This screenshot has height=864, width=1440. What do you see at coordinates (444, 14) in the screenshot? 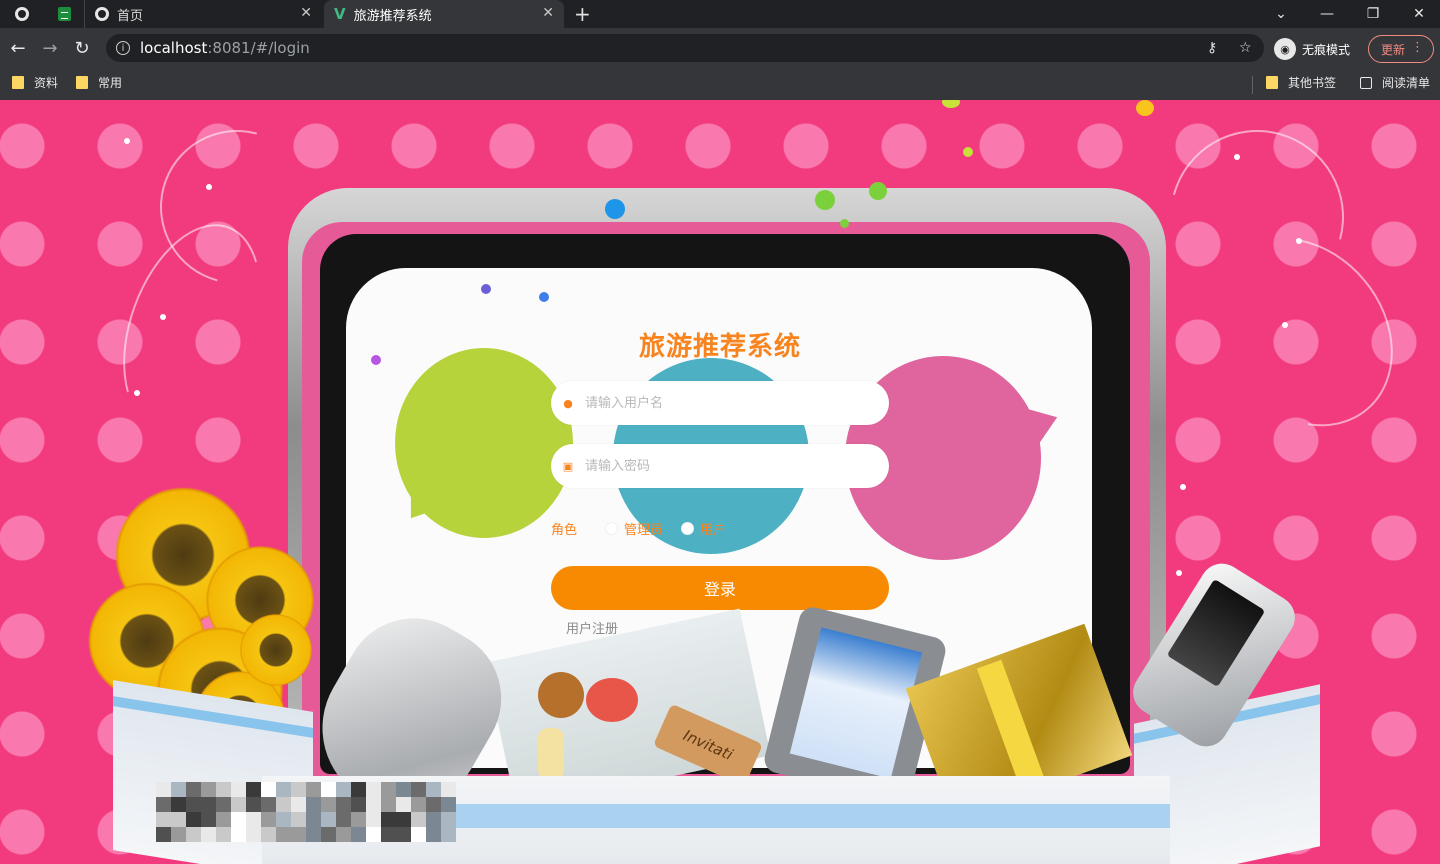
I see `tab-travel-system: V 旅游推荐系统 ✕` at bounding box center [444, 14].